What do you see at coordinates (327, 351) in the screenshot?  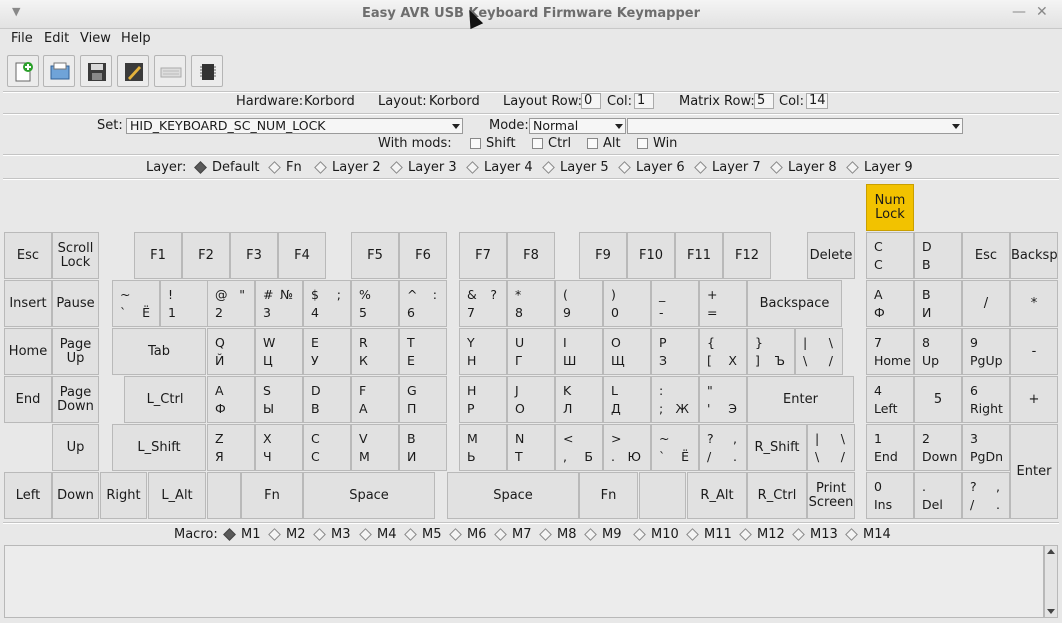 I see `key-45: EУ` at bounding box center [327, 351].